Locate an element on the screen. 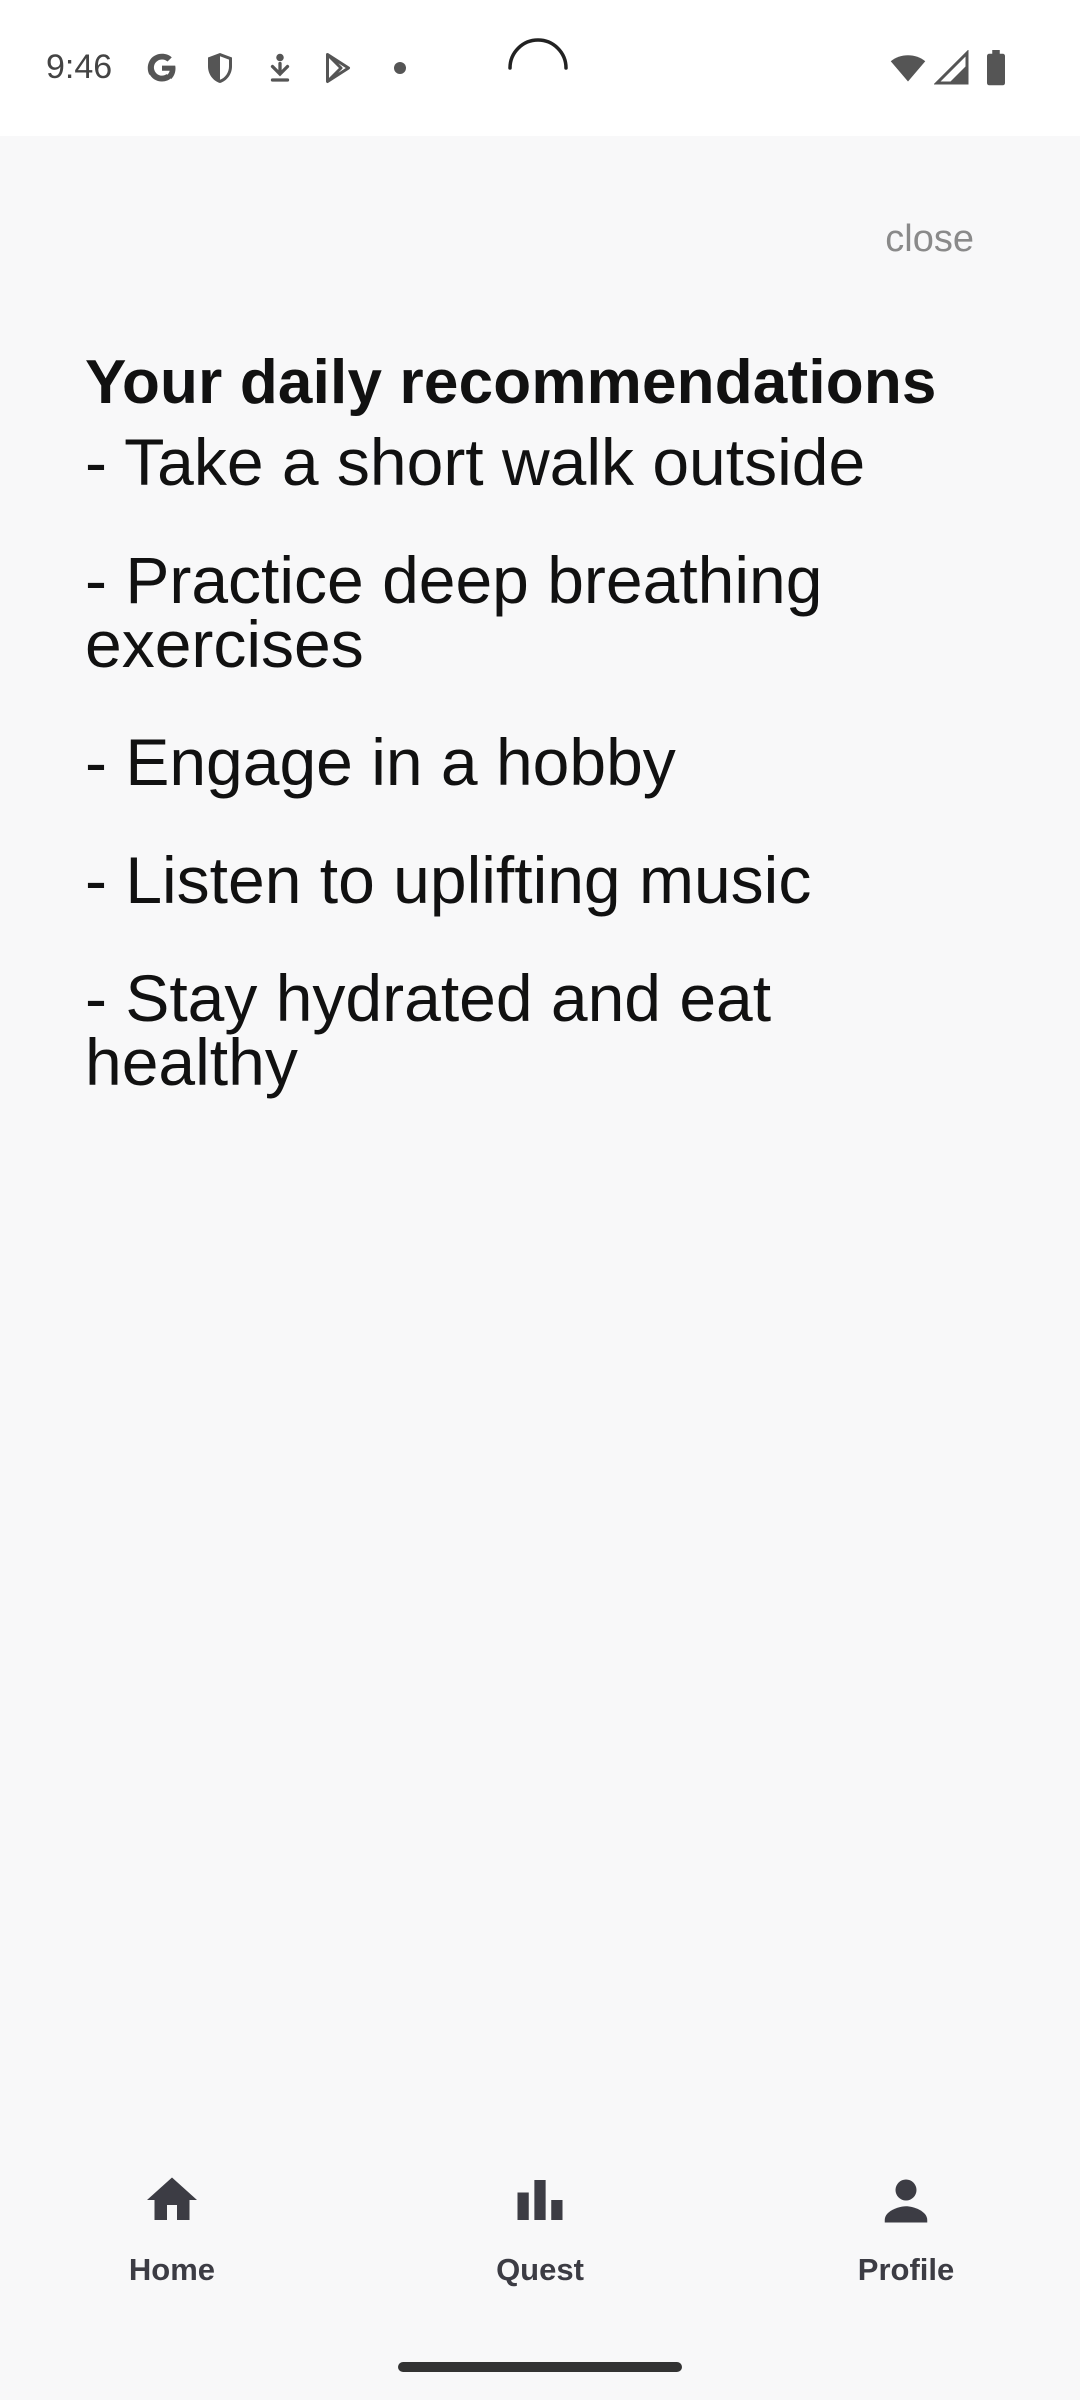  wifi-icon is located at coordinates (908, 68).